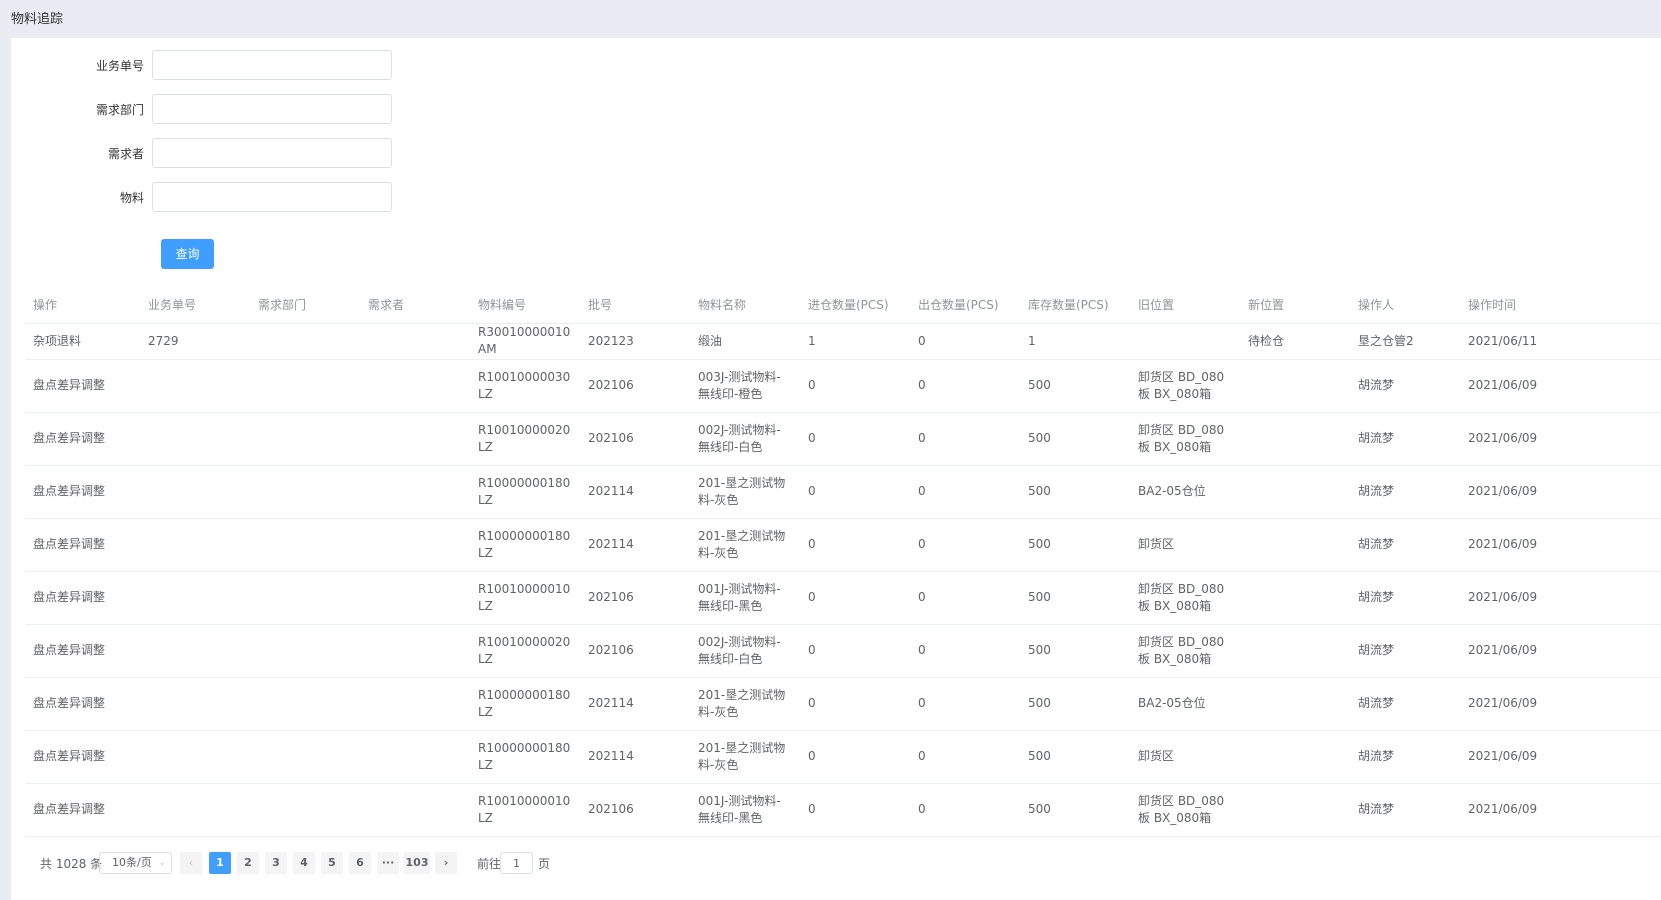 The height and width of the screenshot is (900, 1661). I want to click on page-button-3: 3, so click(276, 863).